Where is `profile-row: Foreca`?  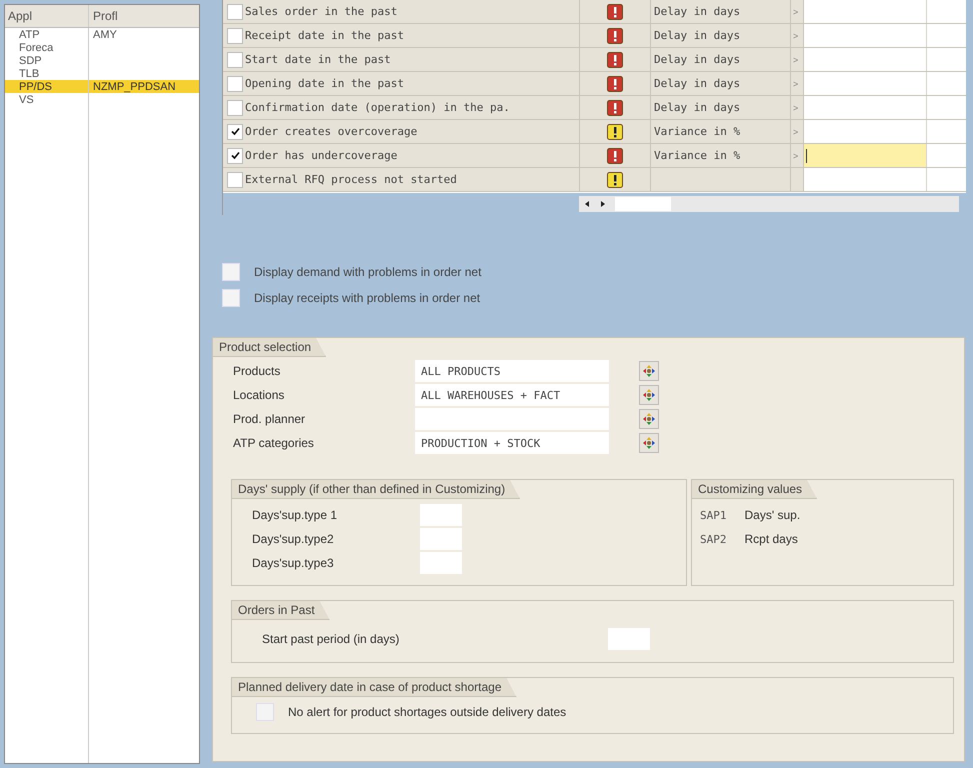 profile-row: Foreca is located at coordinates (102, 47).